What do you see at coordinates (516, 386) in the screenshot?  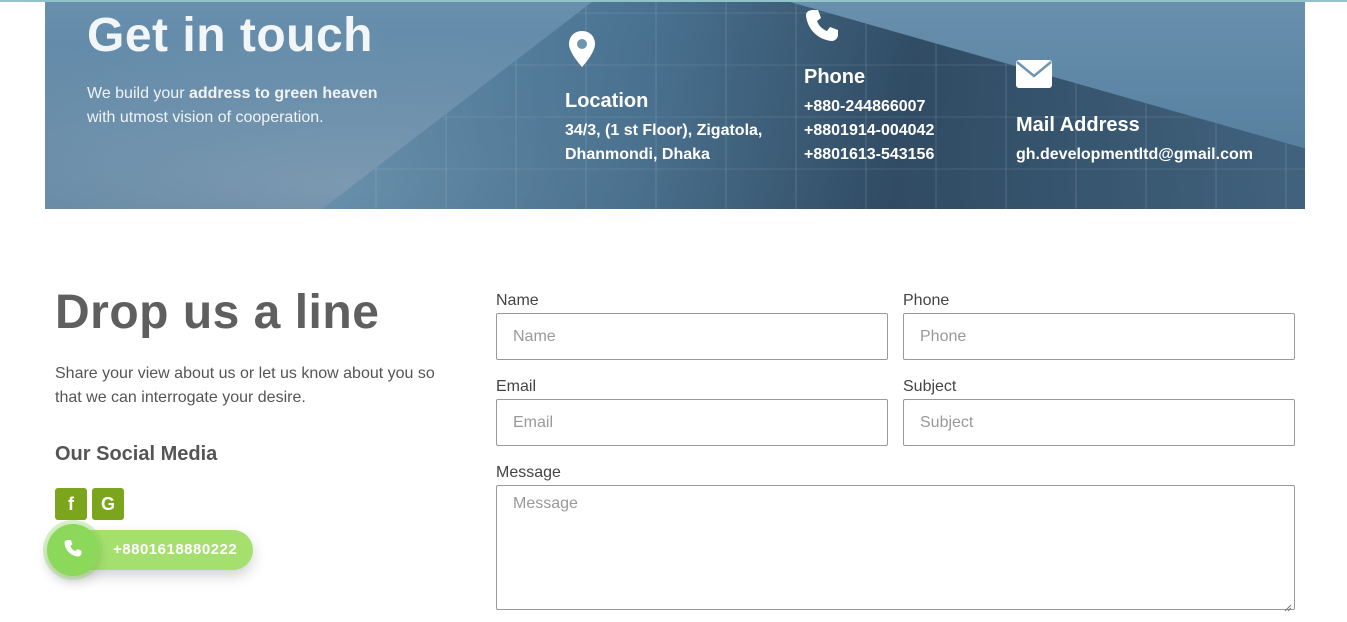 I see `email-label: Email` at bounding box center [516, 386].